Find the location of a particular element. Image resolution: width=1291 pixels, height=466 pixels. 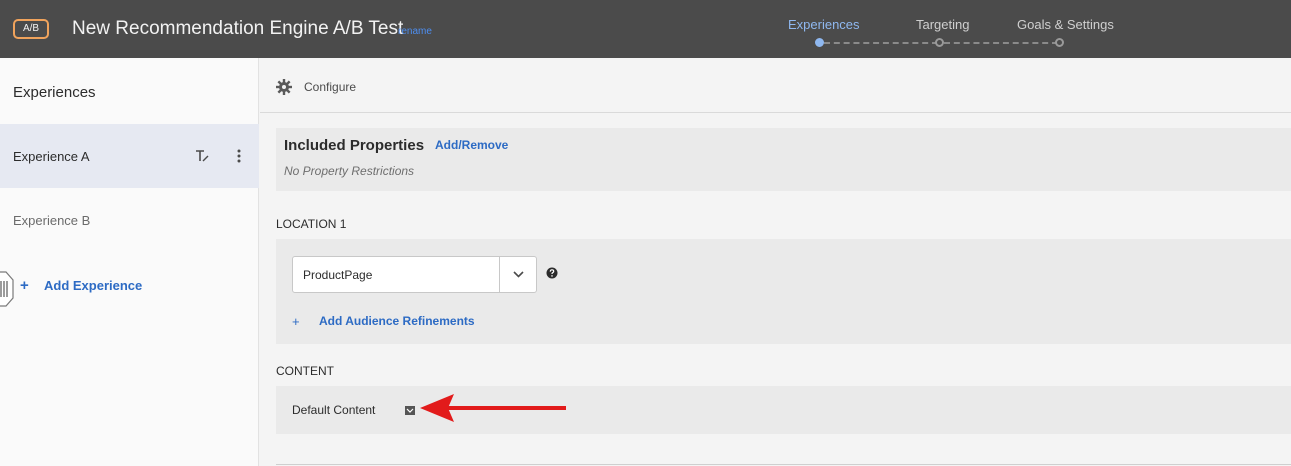

configure-bar: Configure is located at coordinates (775, 85).